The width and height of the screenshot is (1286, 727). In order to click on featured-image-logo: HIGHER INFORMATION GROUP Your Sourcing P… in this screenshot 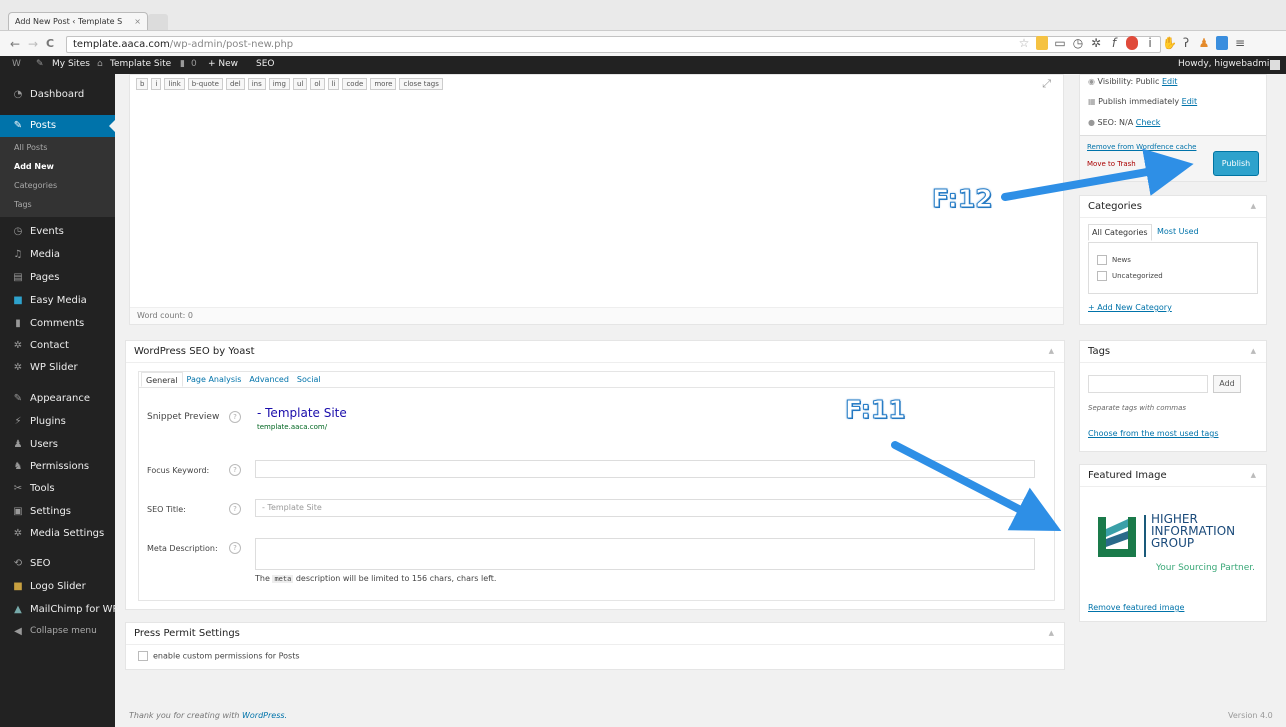, I will do `click(1174, 542)`.